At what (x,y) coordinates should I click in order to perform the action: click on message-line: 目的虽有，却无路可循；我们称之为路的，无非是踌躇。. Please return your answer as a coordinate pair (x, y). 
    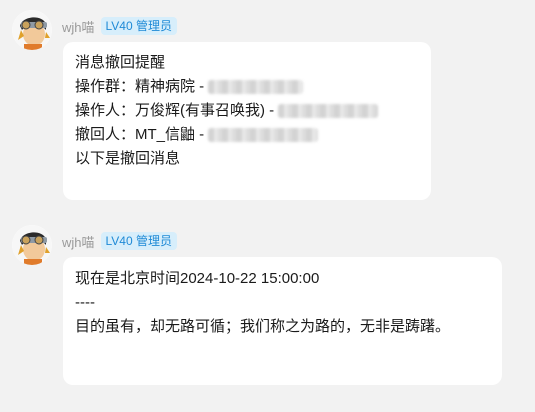
    Looking at the image, I should click on (263, 326).